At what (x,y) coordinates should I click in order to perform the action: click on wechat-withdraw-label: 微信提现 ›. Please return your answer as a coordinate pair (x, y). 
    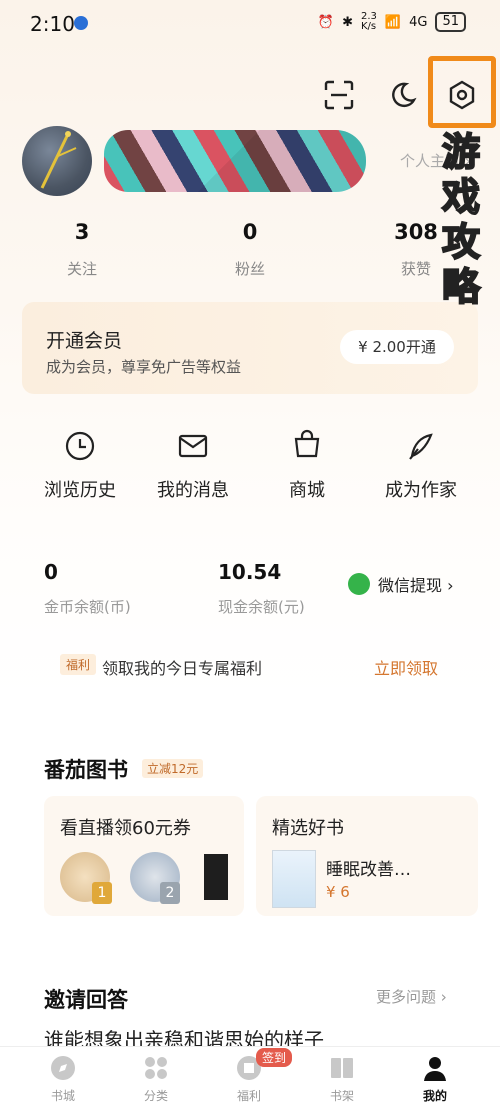
    Looking at the image, I should click on (416, 585).